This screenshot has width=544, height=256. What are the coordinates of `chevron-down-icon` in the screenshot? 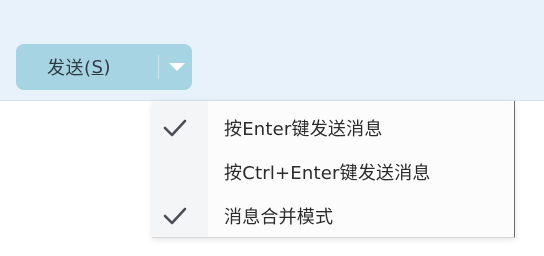 It's located at (177, 67).